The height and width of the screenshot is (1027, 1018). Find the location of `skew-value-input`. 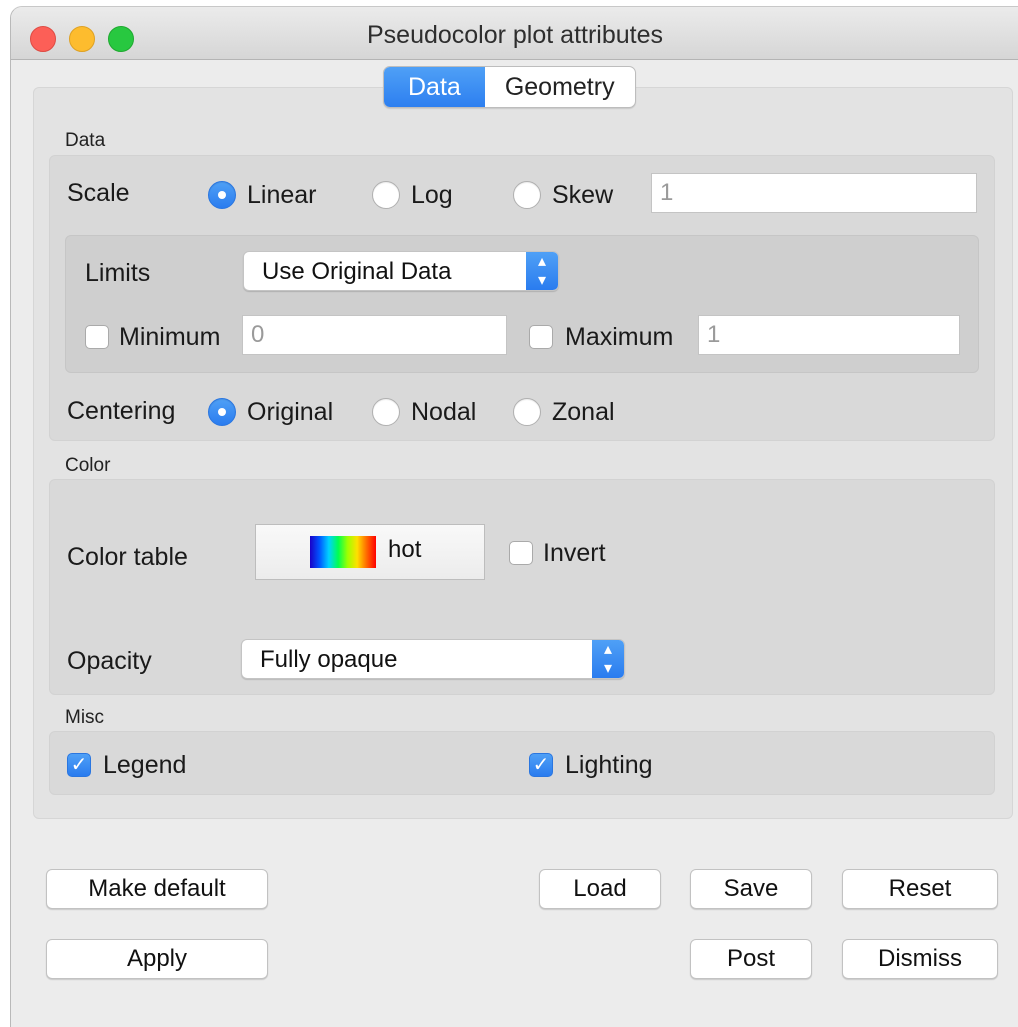

skew-value-input is located at coordinates (814, 193).